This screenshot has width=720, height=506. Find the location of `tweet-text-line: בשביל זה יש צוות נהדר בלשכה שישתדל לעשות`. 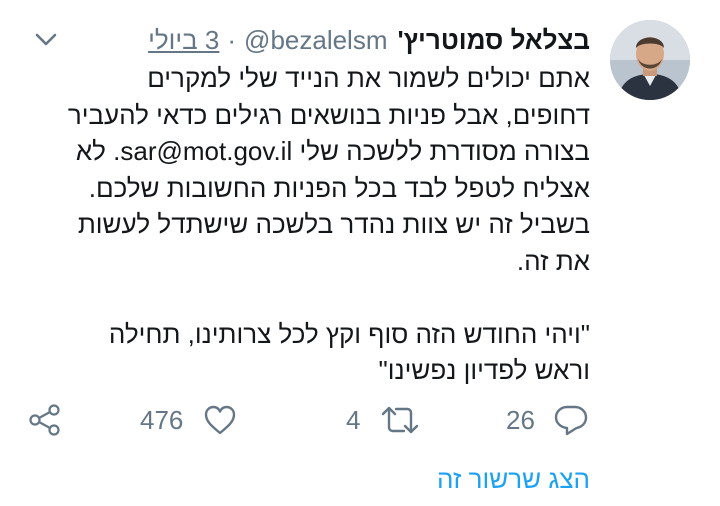

tweet-text-line: בשביל זה יש צוות נהדר בלשכה שישתדל לעשות is located at coordinates (333, 224).